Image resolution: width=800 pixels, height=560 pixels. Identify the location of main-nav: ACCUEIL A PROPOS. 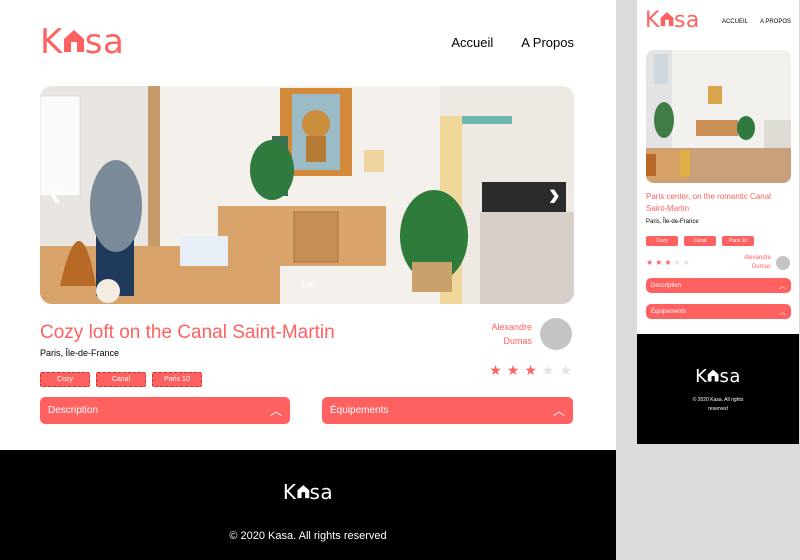
(756, 22).